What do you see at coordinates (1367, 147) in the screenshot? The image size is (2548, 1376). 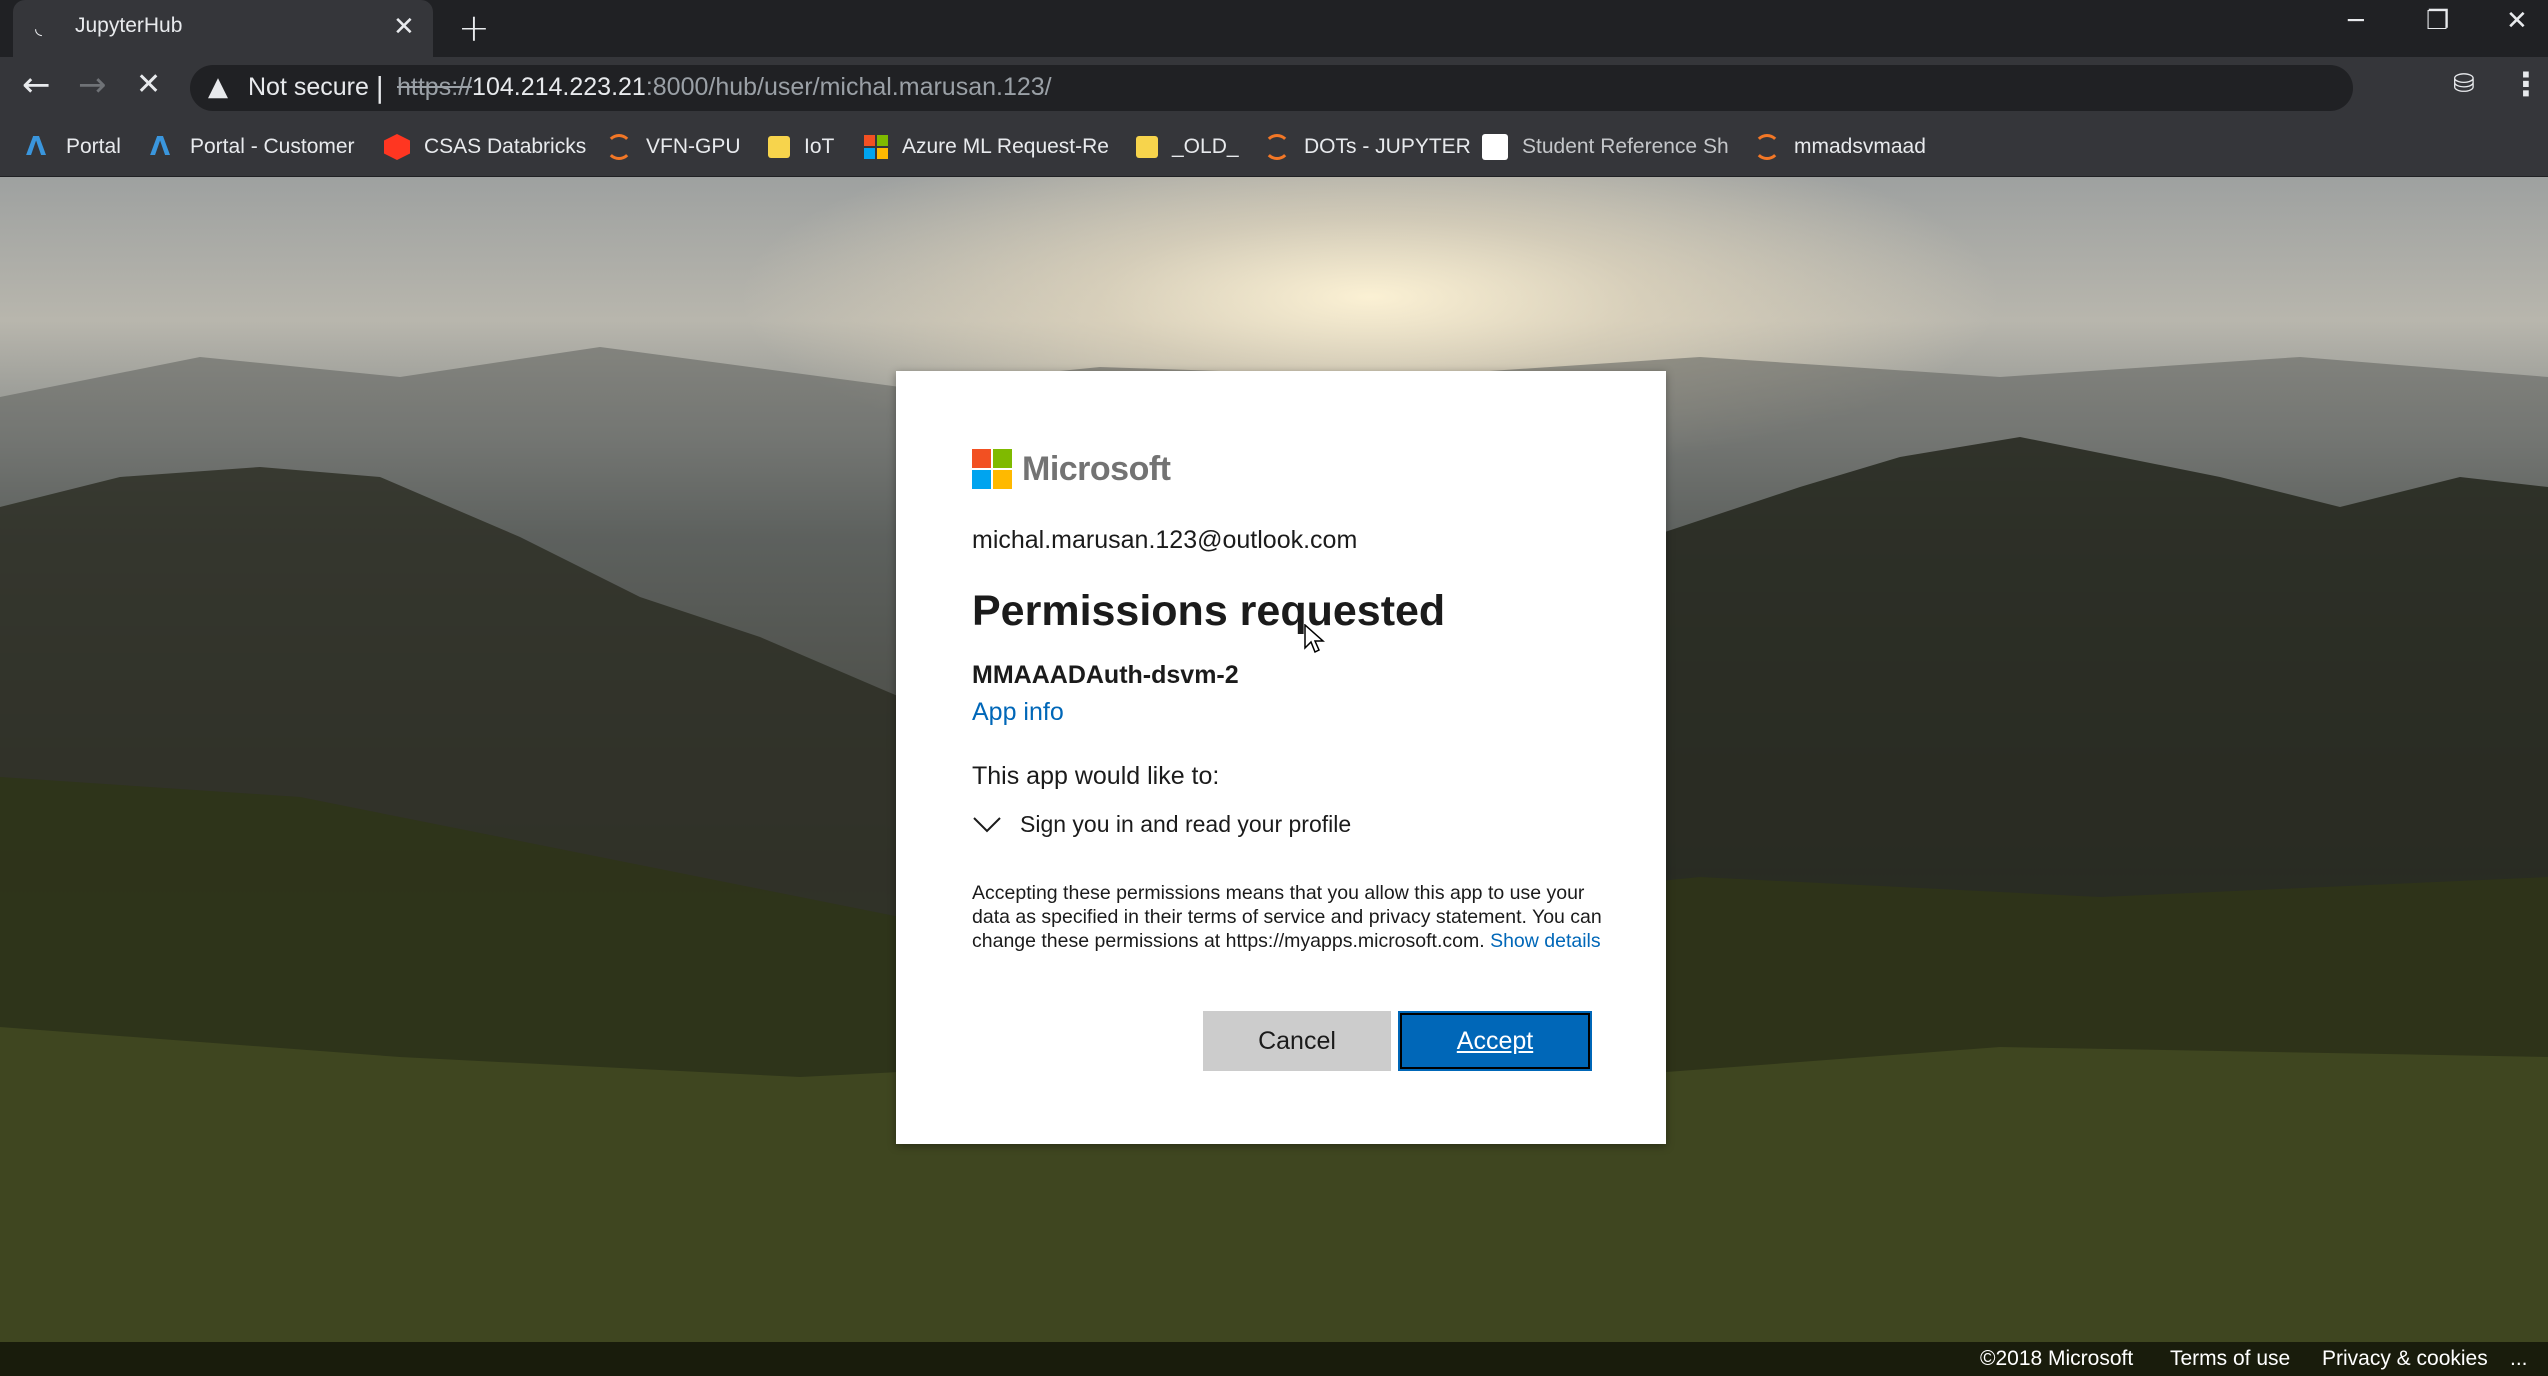 I see `bookmark-dots-jupyter: DOTs - JUPYTER` at bounding box center [1367, 147].